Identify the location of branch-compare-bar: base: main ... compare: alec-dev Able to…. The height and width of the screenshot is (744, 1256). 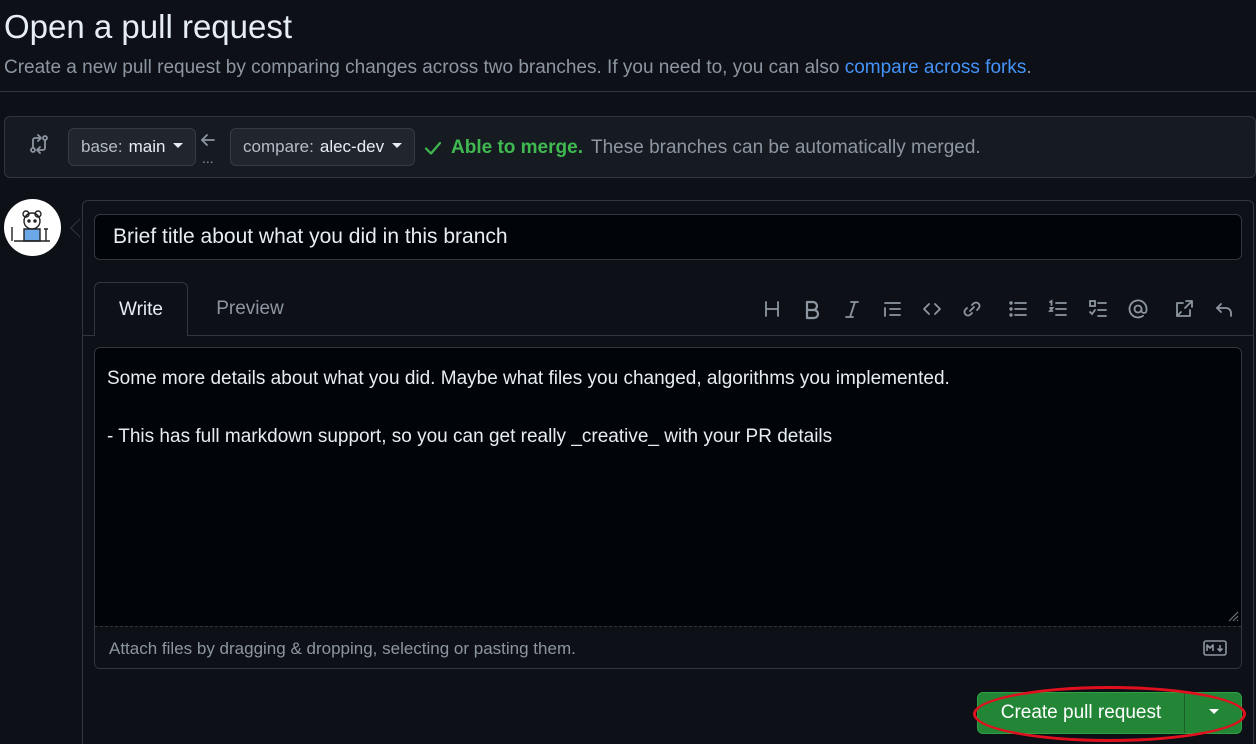
(630, 147).